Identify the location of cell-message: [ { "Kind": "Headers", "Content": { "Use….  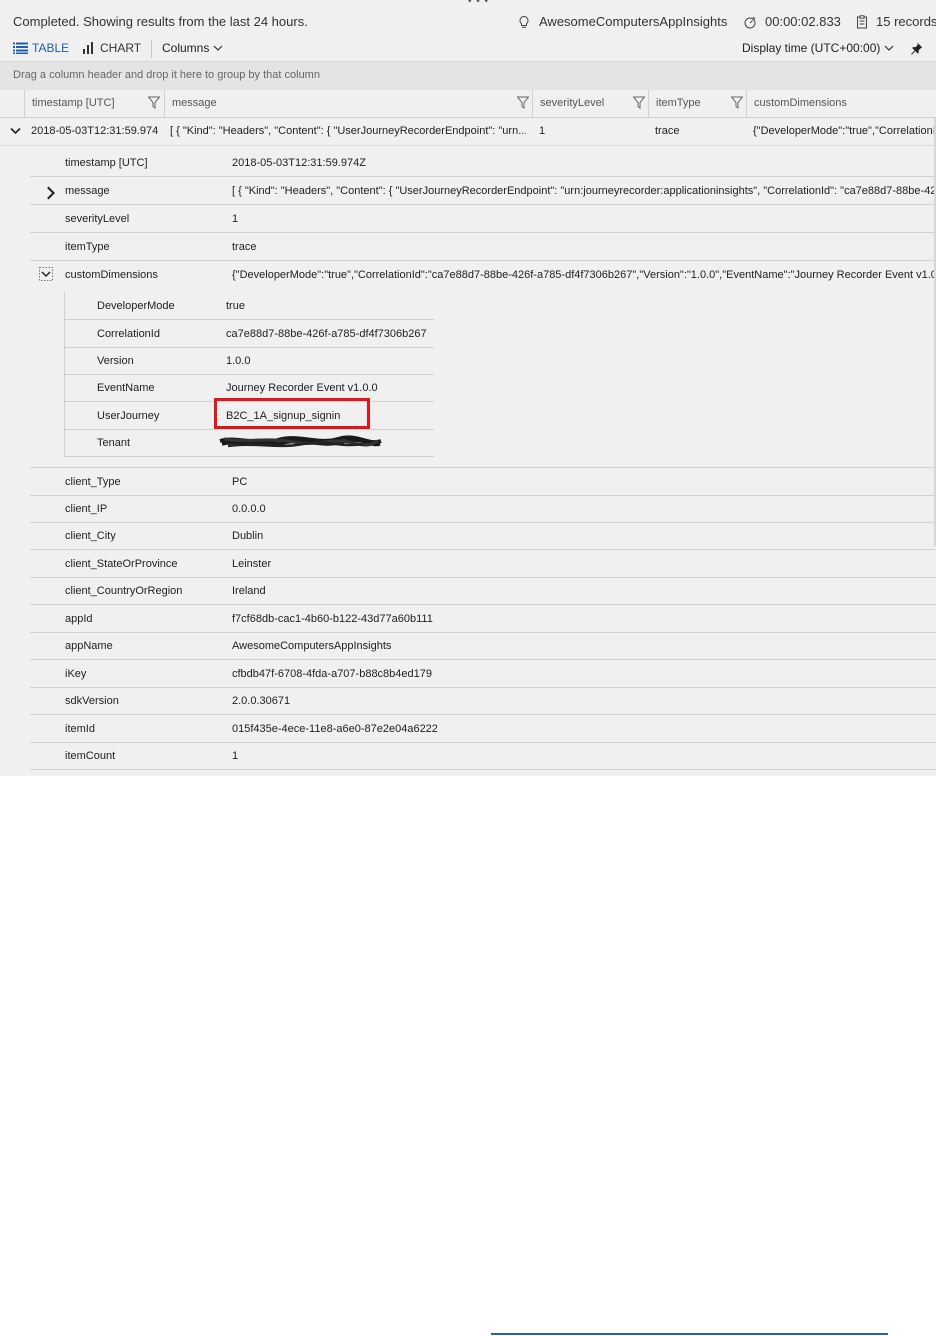
(348, 131).